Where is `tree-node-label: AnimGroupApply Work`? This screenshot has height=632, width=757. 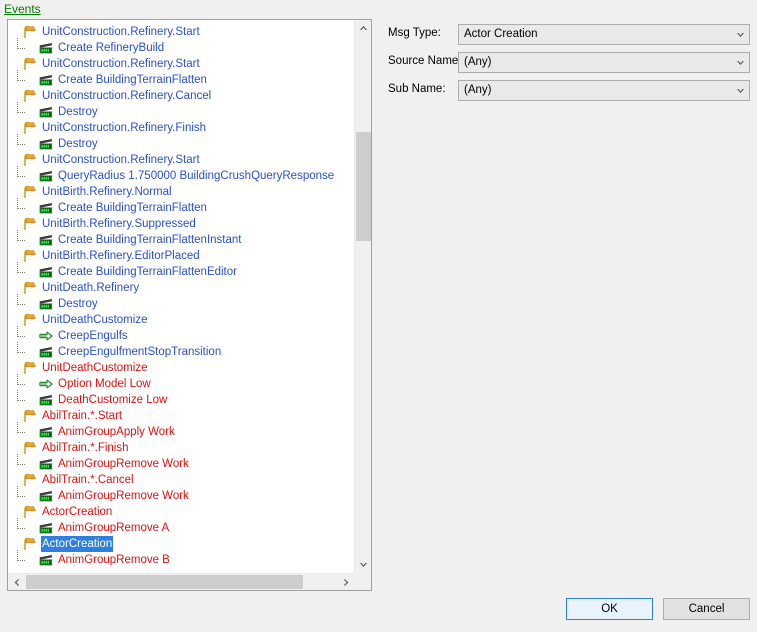 tree-node-label: AnimGroupApply Work is located at coordinates (116, 432).